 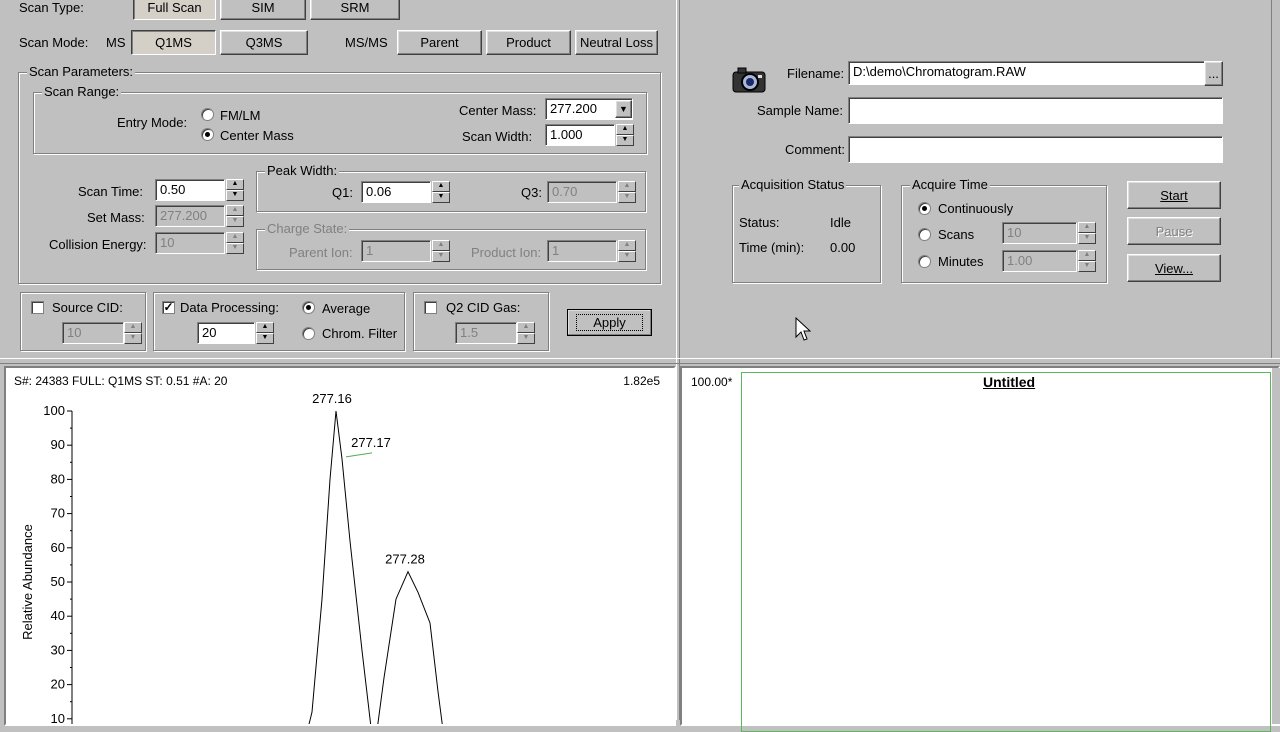 I want to click on chrom-filter-radio, so click(x=308, y=333).